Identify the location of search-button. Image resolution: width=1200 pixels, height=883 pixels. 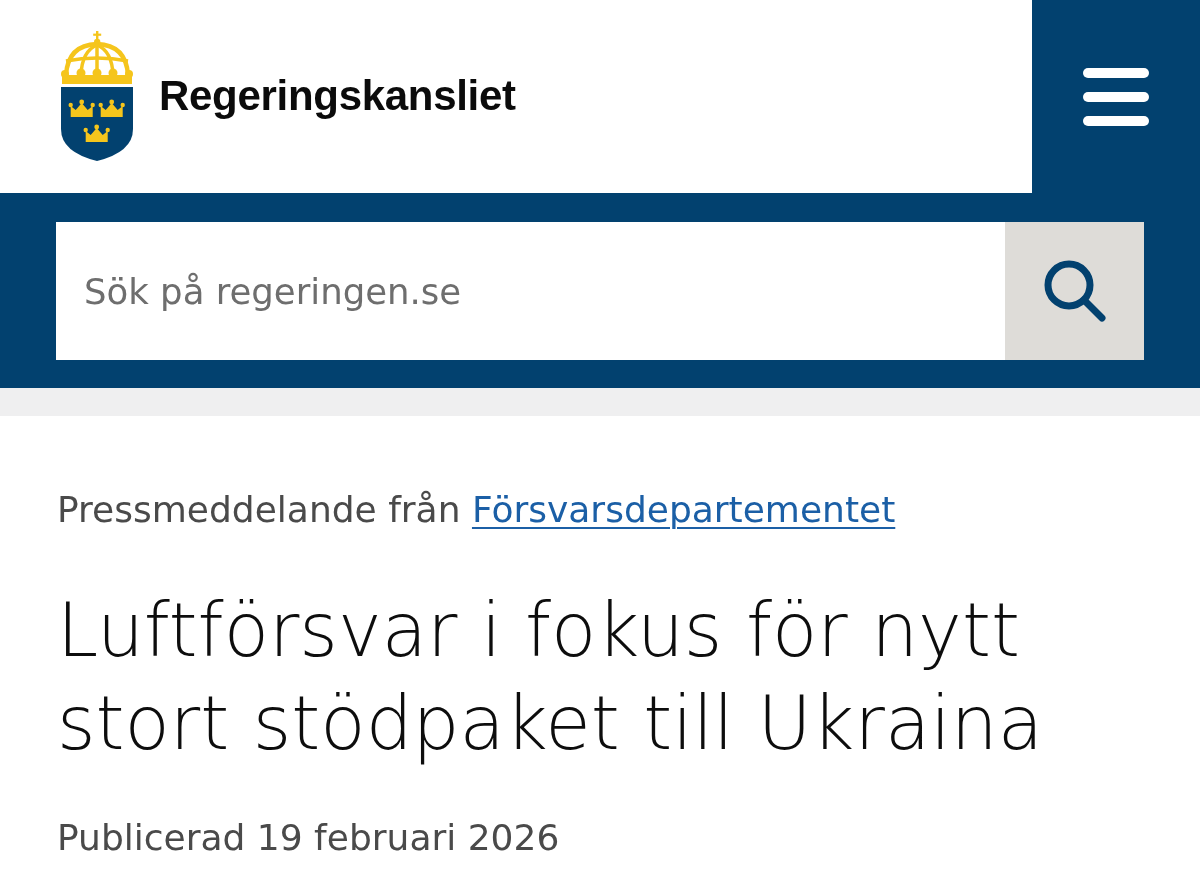
(1074, 291).